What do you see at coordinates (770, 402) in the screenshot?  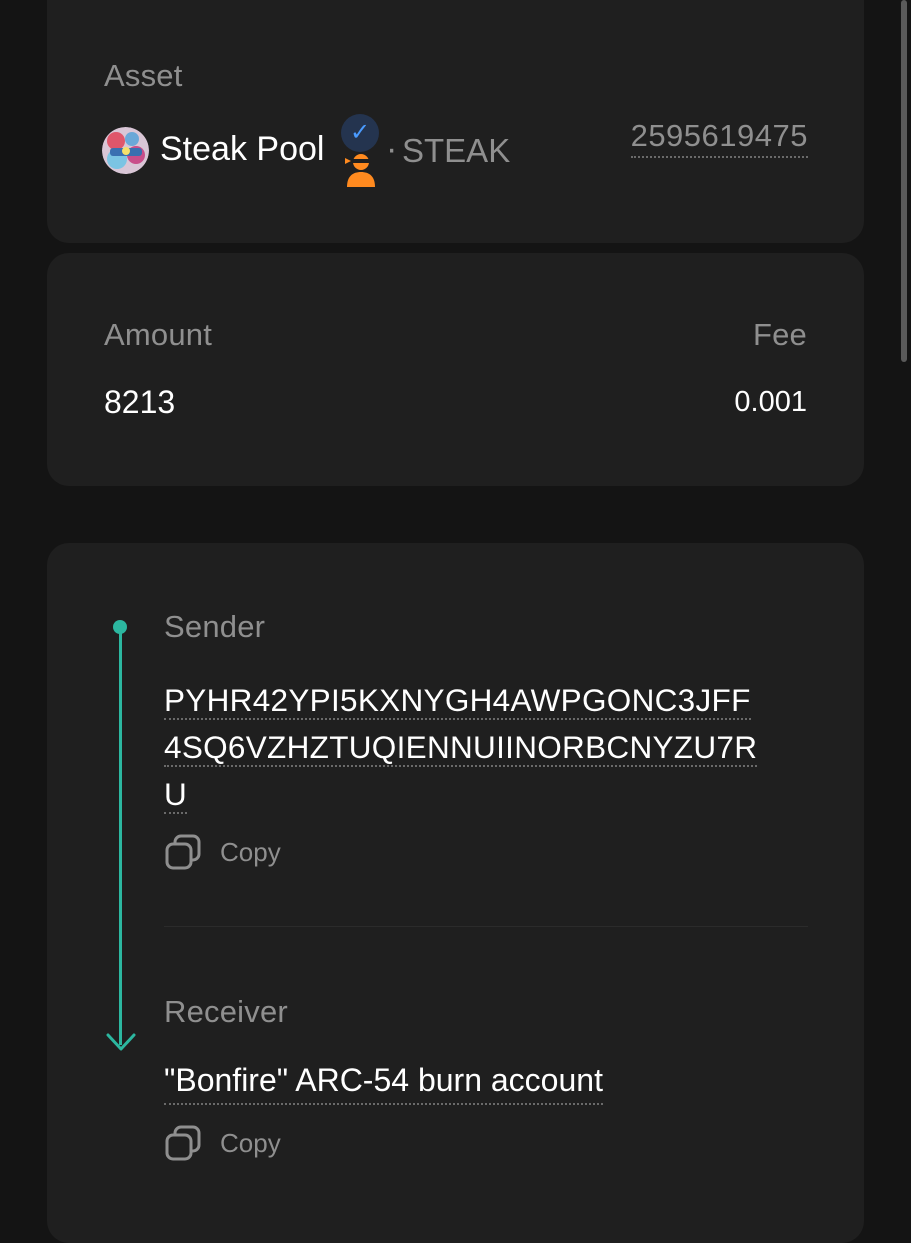 I see `fee-value: 0.001` at bounding box center [770, 402].